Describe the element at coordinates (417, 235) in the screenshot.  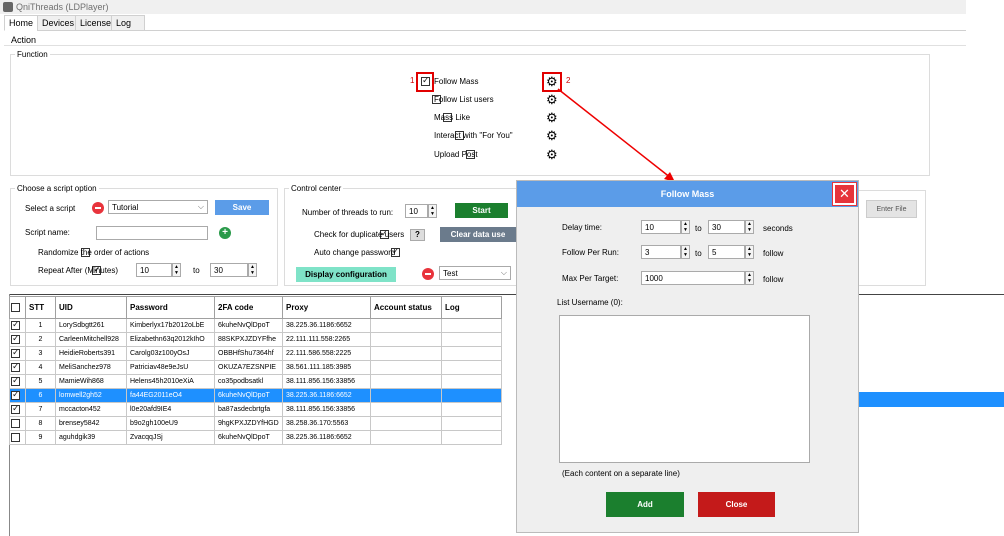
I see `duplicate-help-button: ?` at that location.